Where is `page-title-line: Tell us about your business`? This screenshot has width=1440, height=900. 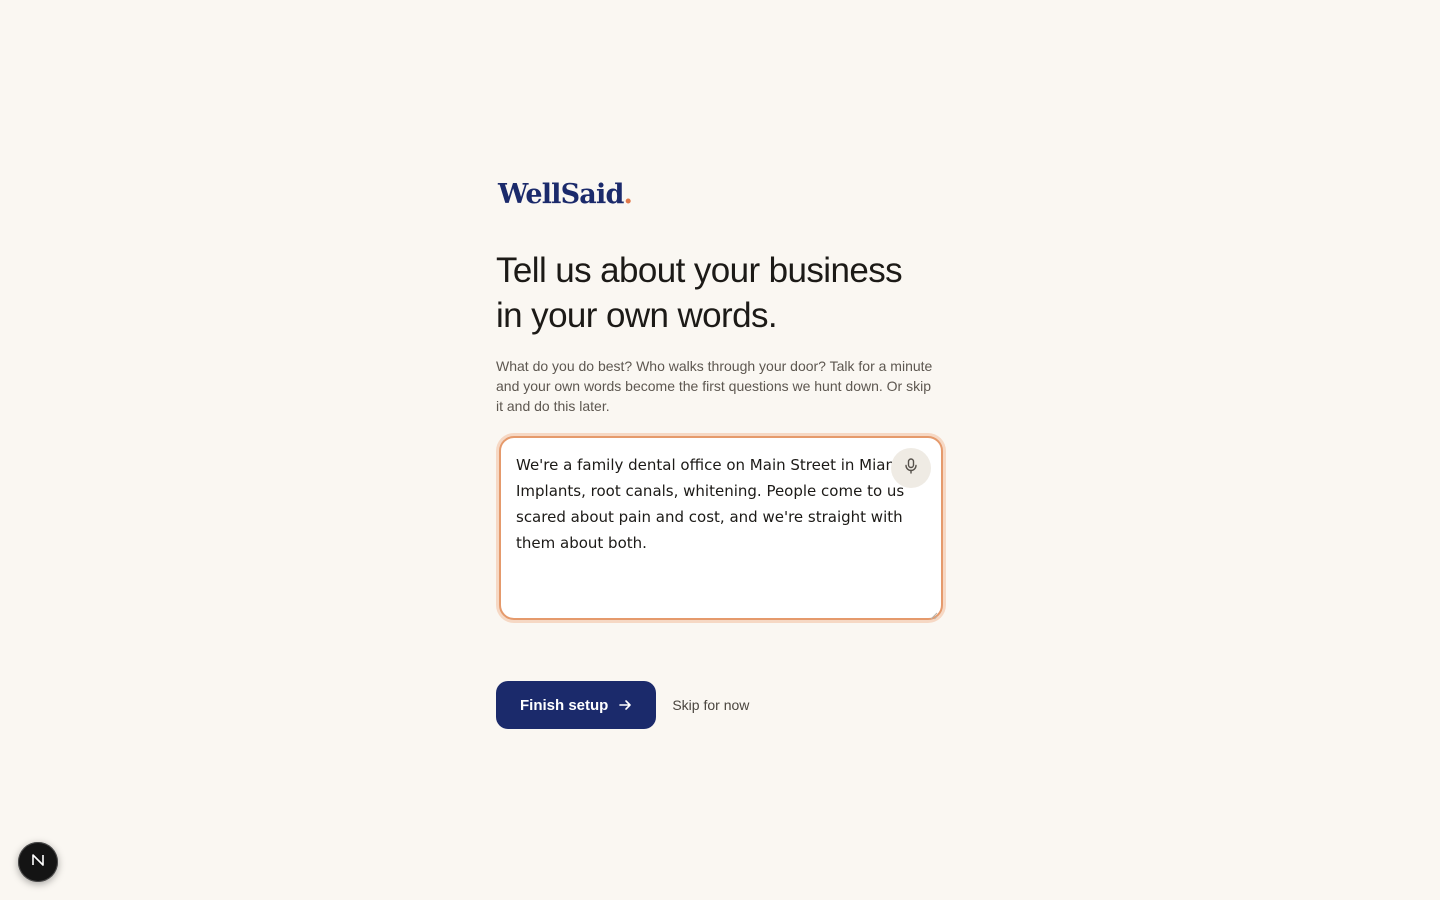
page-title-line: Tell us about your business is located at coordinates (699, 270).